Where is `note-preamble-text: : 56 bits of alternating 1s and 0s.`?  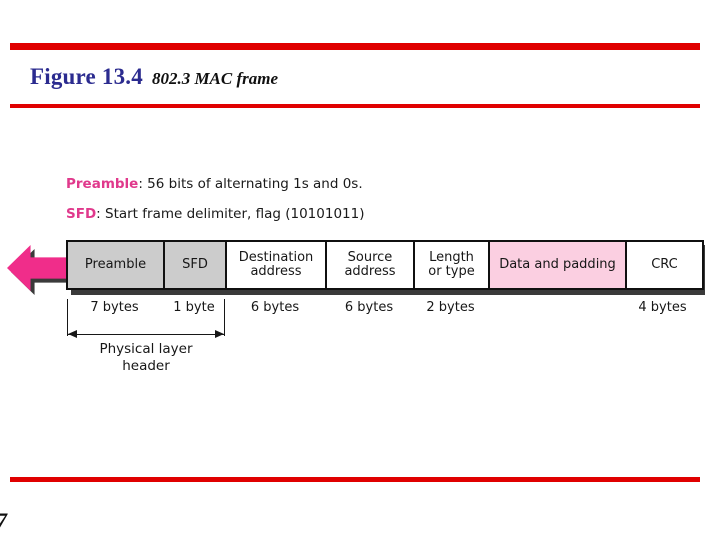 note-preamble-text: : 56 bits of alternating 1s and 0s. is located at coordinates (250, 184).